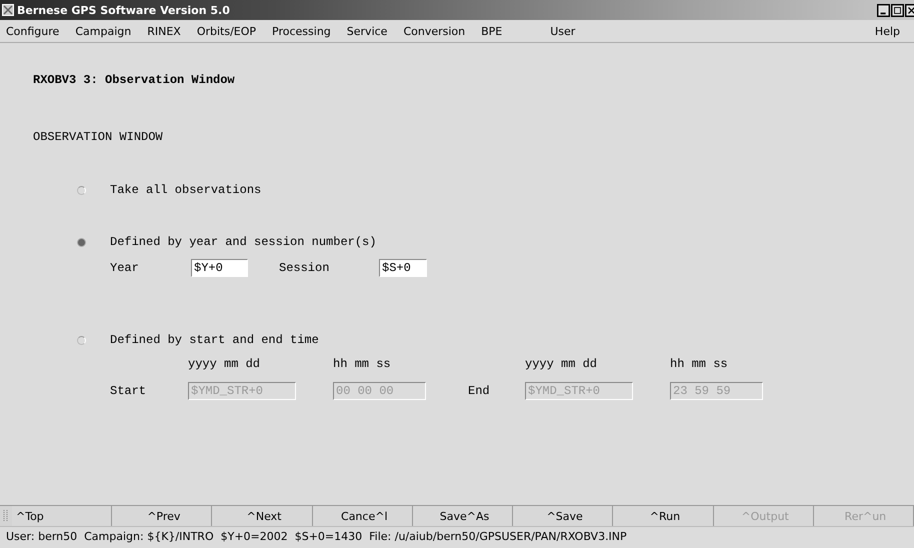 The width and height of the screenshot is (914, 548). Describe the element at coordinates (162, 516) in the screenshot. I see `toolbar-button: ^Prev` at that location.